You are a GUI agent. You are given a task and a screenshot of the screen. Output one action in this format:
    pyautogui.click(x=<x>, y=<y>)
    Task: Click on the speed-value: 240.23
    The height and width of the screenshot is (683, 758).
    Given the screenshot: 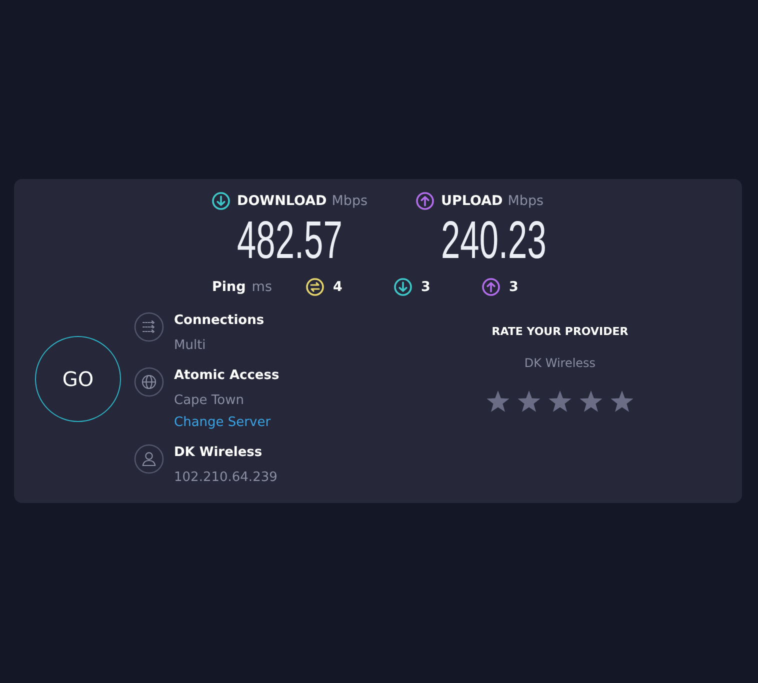 What is the action you would take?
    pyautogui.click(x=493, y=241)
    